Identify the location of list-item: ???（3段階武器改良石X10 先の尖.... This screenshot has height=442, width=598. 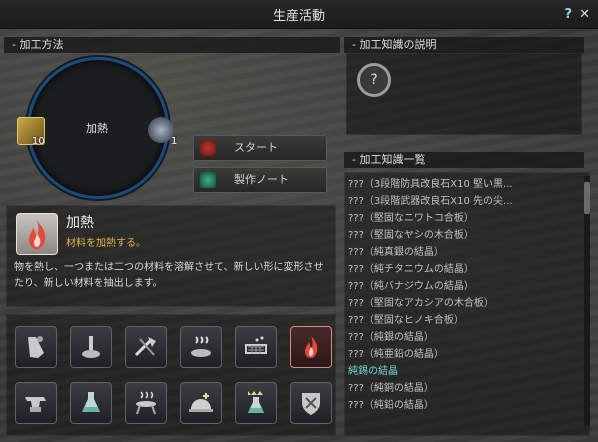
(464, 201).